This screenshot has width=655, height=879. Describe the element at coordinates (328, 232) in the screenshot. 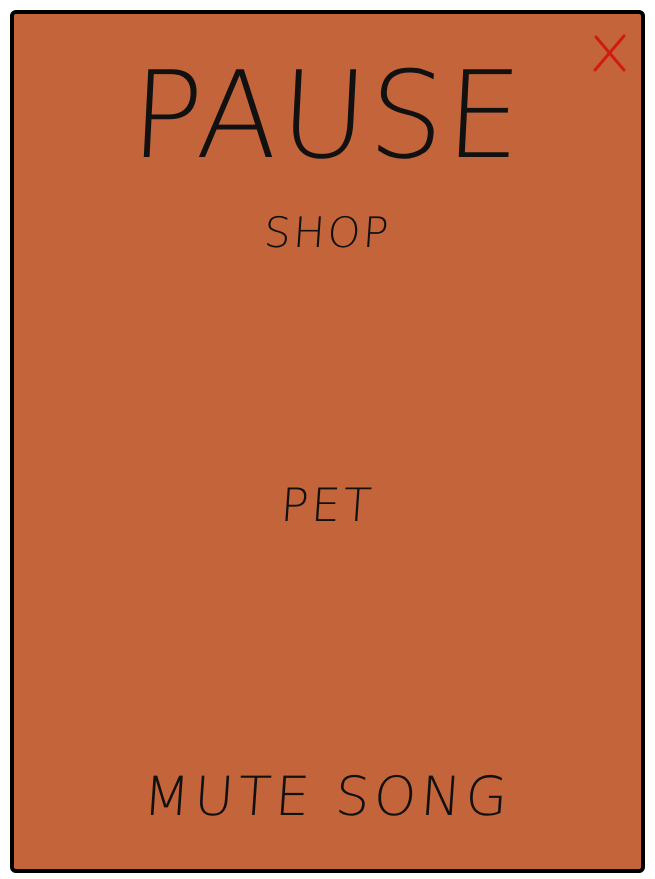

I see `shop-button: SHOP` at that location.